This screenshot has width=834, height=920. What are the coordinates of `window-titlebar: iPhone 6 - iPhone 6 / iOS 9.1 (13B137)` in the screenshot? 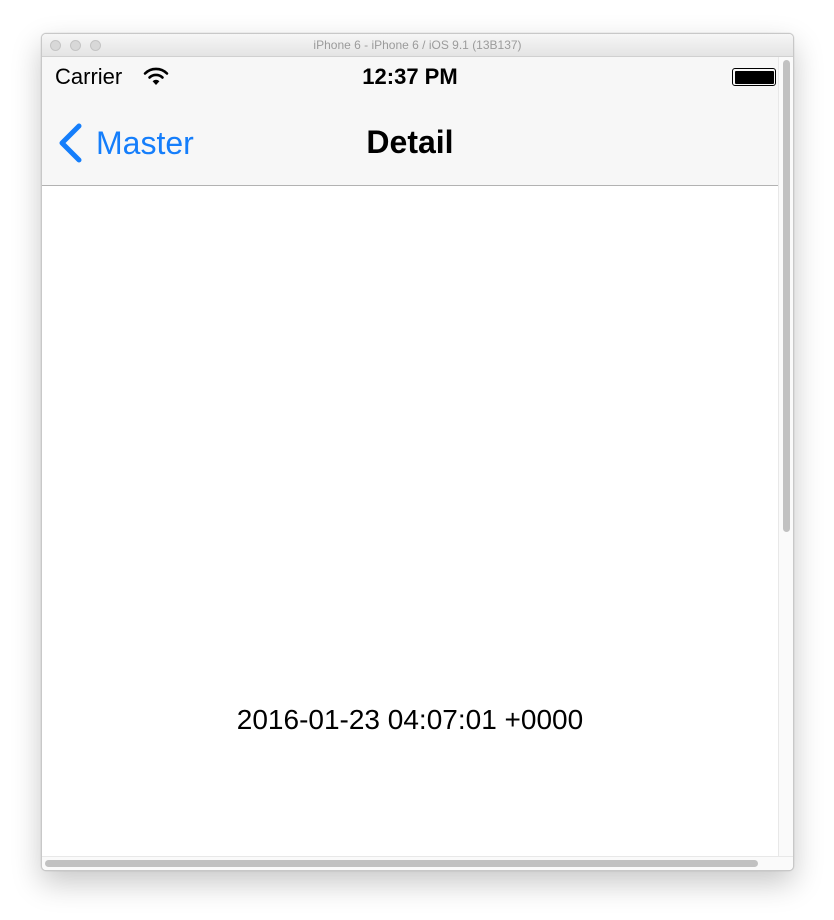 It's located at (417, 45).